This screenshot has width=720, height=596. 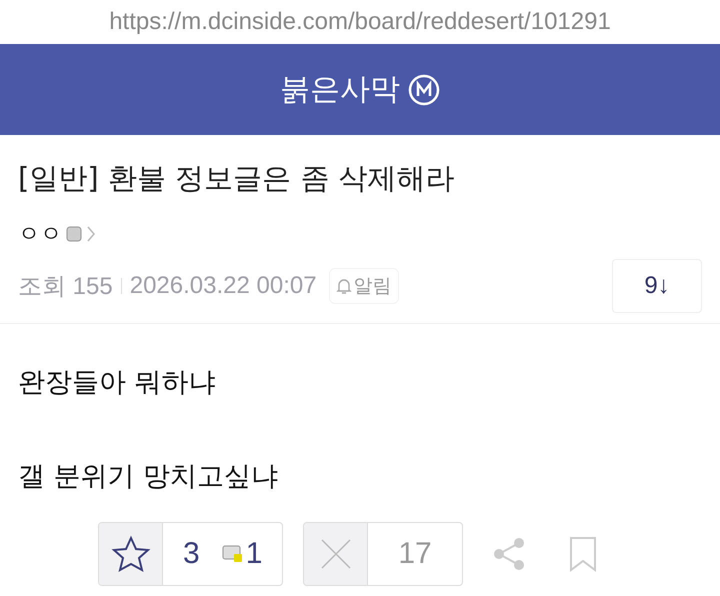 I want to click on comment-count-button: 9↓, so click(x=657, y=286).